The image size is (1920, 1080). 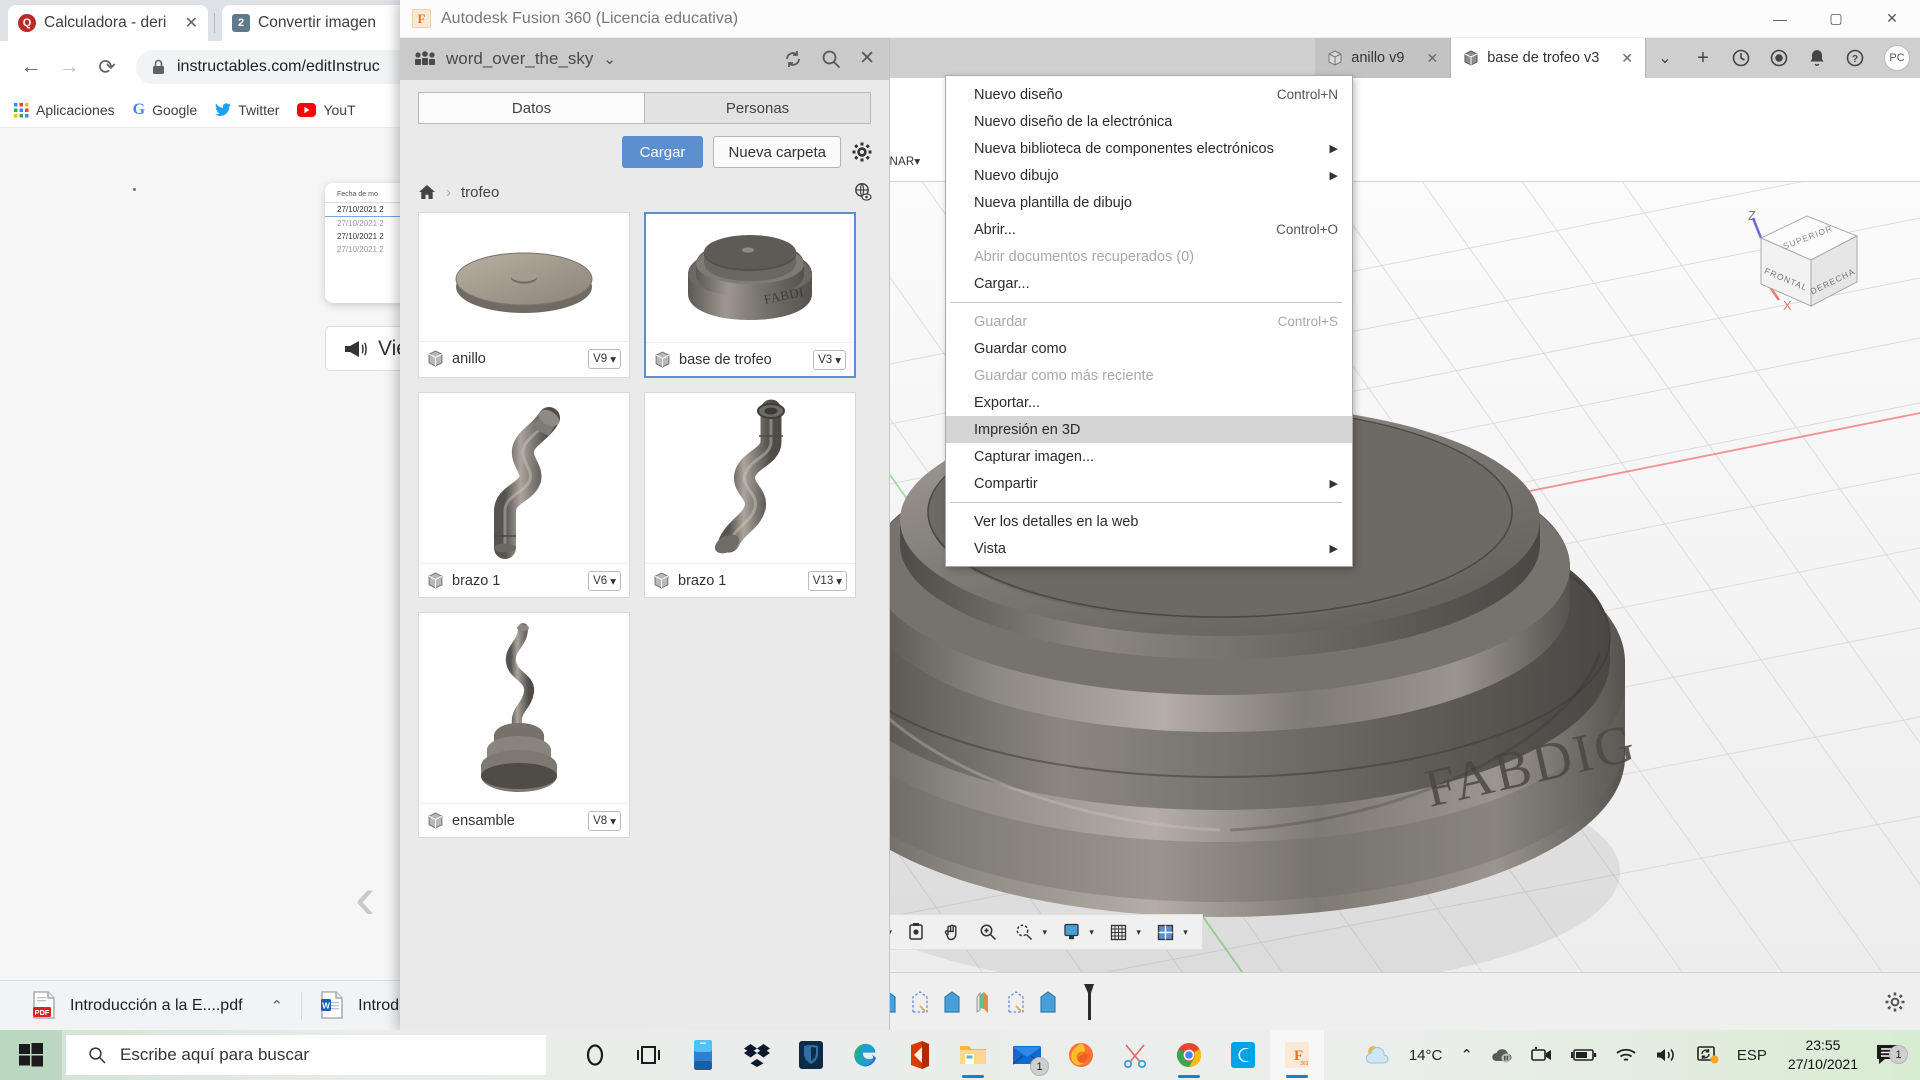 I want to click on file-card-anillo: anillo V9 ▾, so click(x=524, y=295).